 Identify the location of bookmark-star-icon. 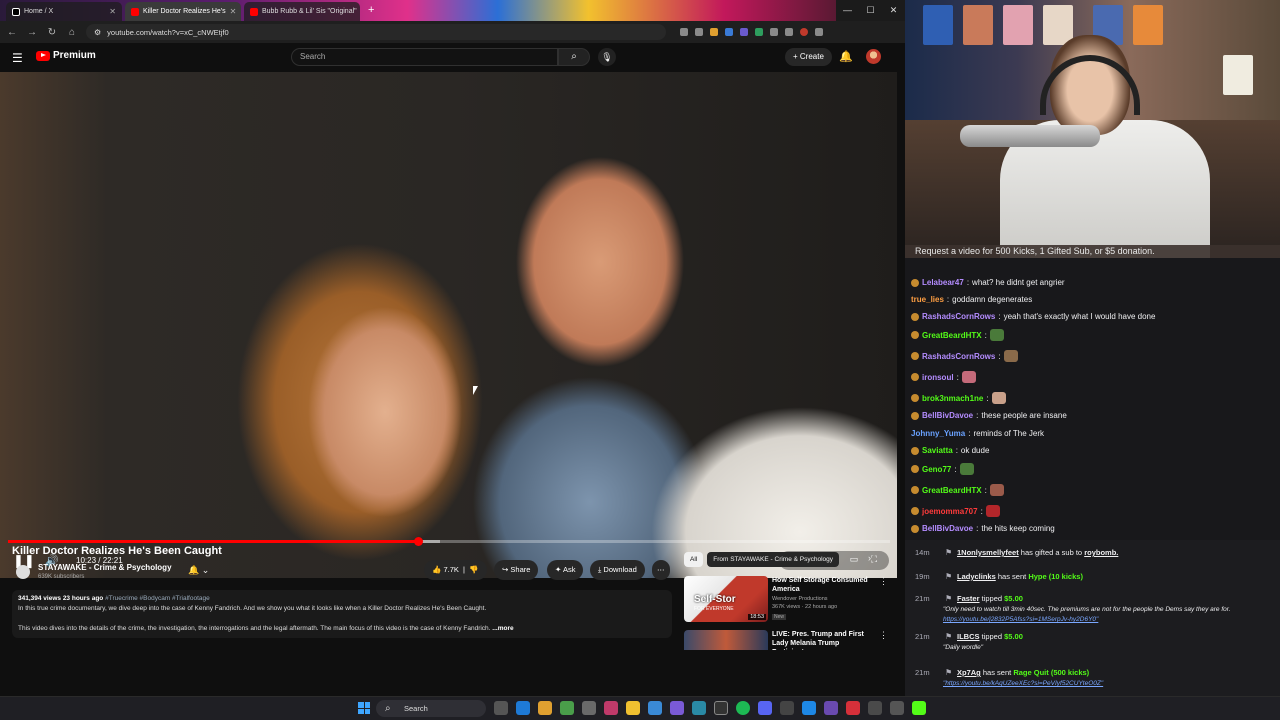
(699, 32).